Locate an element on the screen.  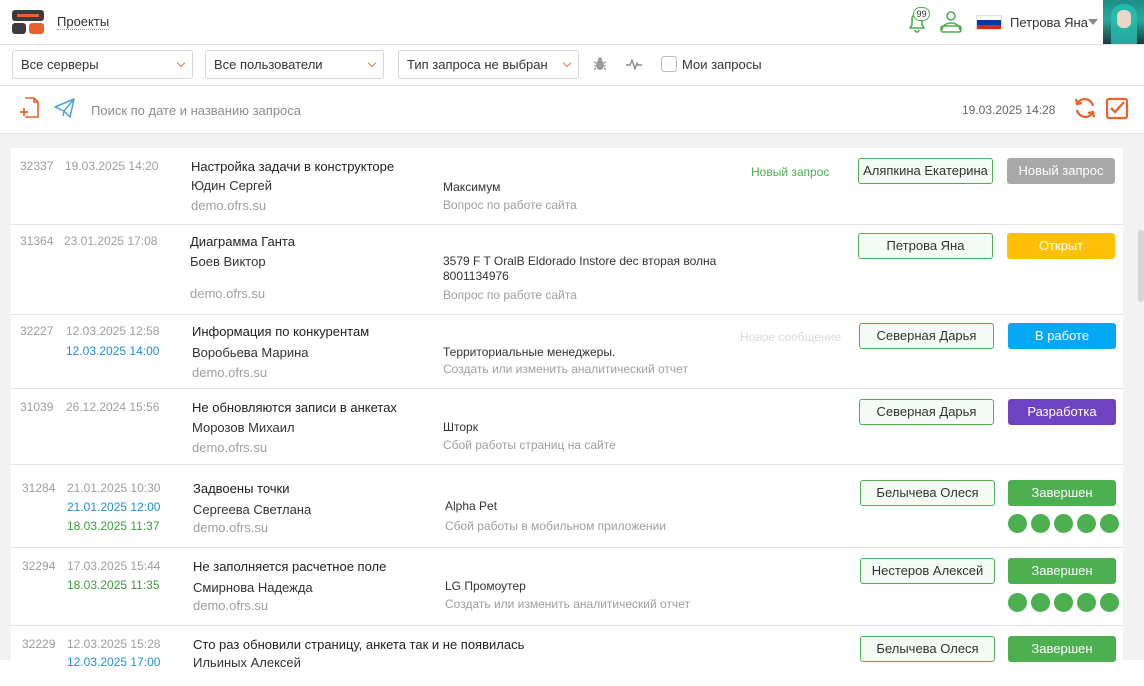
request-author: Боев Виктор is located at coordinates (228, 261).